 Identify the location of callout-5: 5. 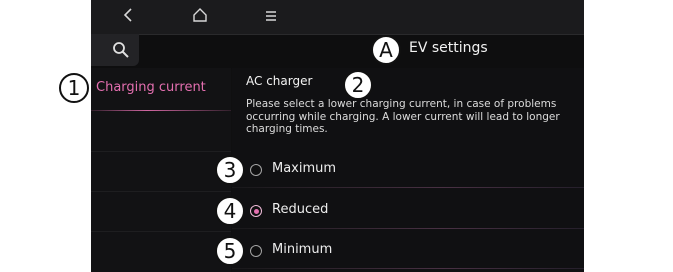
(230, 251).